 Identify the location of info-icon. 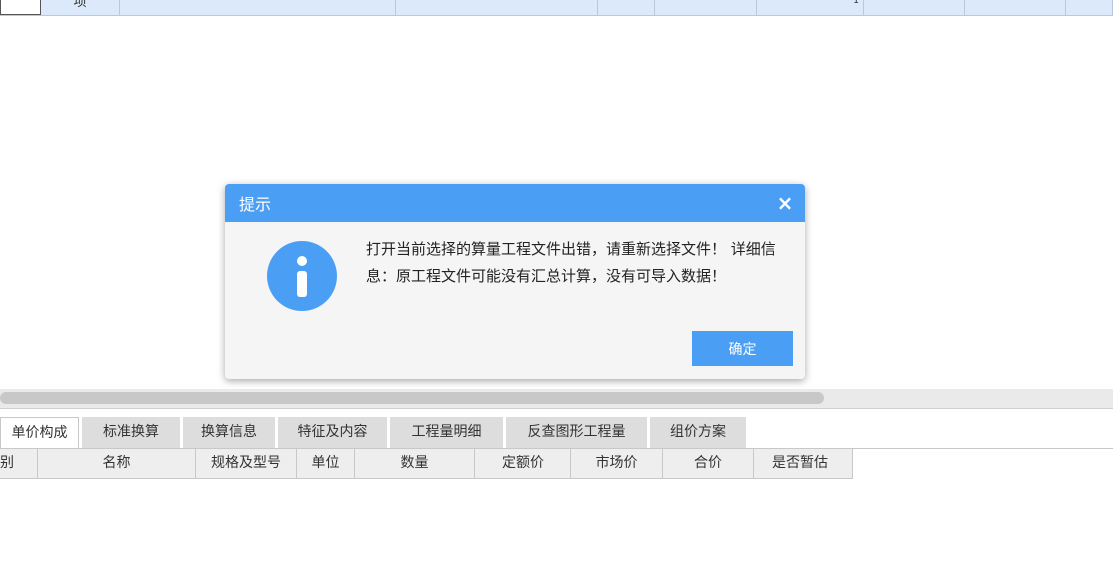
(302, 276).